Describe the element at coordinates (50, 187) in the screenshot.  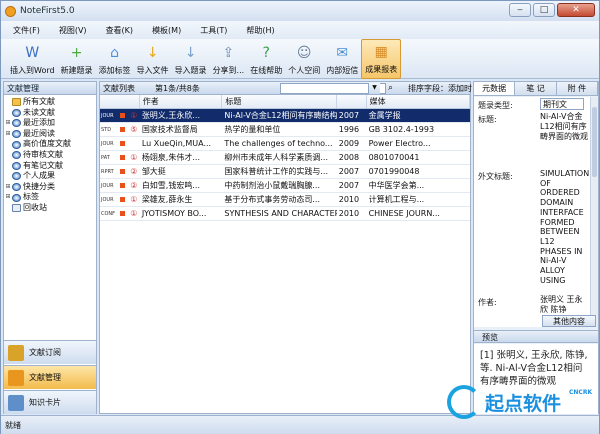
I see `tree-item-8: ⊞ 快捷分类` at that location.